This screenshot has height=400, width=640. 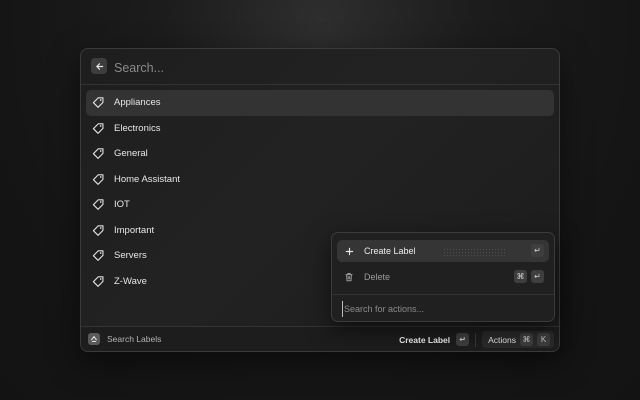 I want to click on actions-label: Actions, so click(x=502, y=339).